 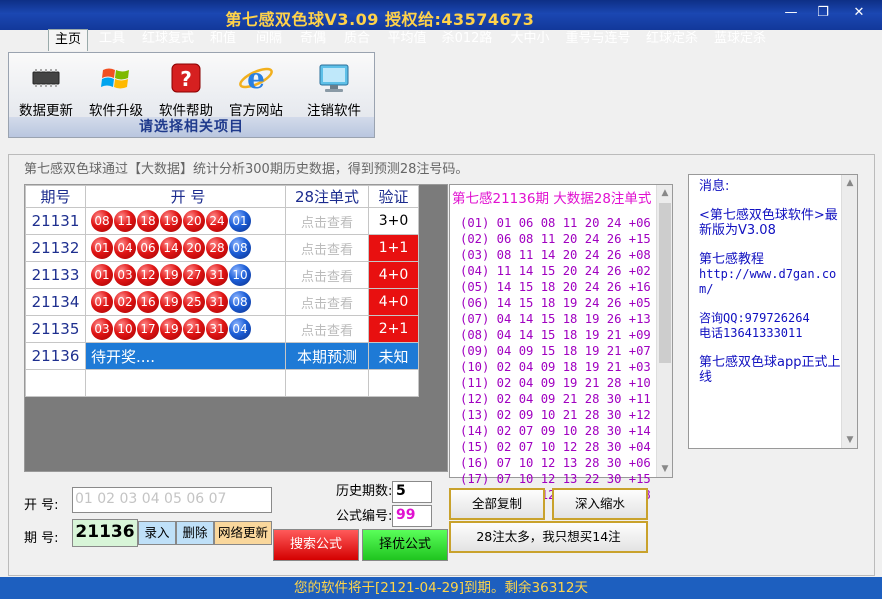 What do you see at coordinates (555, 335) in the screenshot?
I see `prediction-line: (08) 04 14 15 18 19 21 +09` at bounding box center [555, 335].